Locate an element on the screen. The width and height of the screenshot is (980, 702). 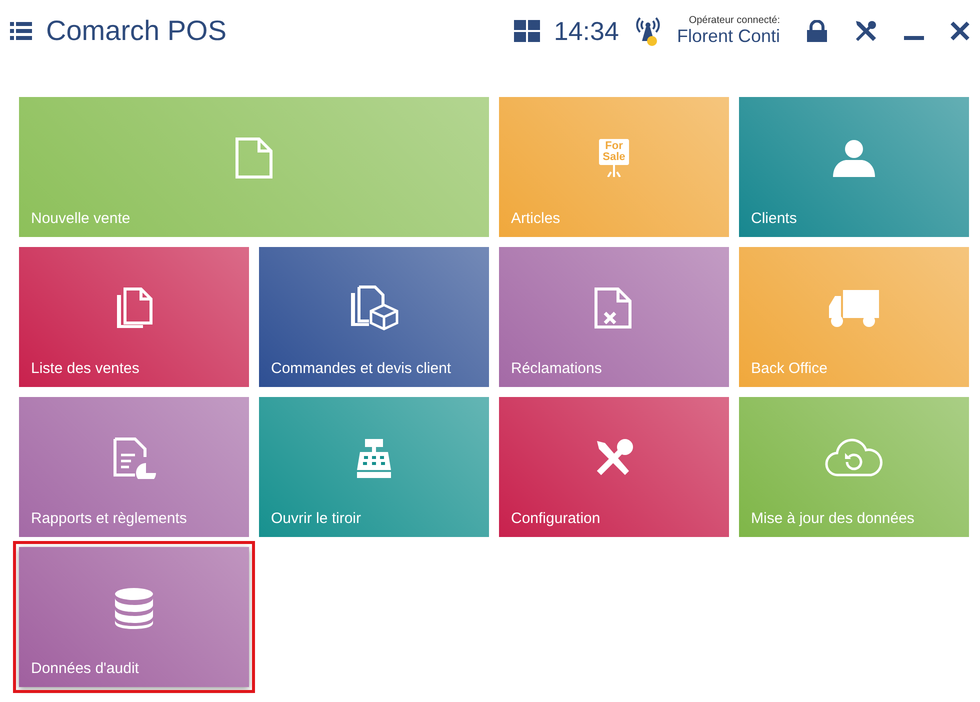
signal-icon is located at coordinates (647, 31).